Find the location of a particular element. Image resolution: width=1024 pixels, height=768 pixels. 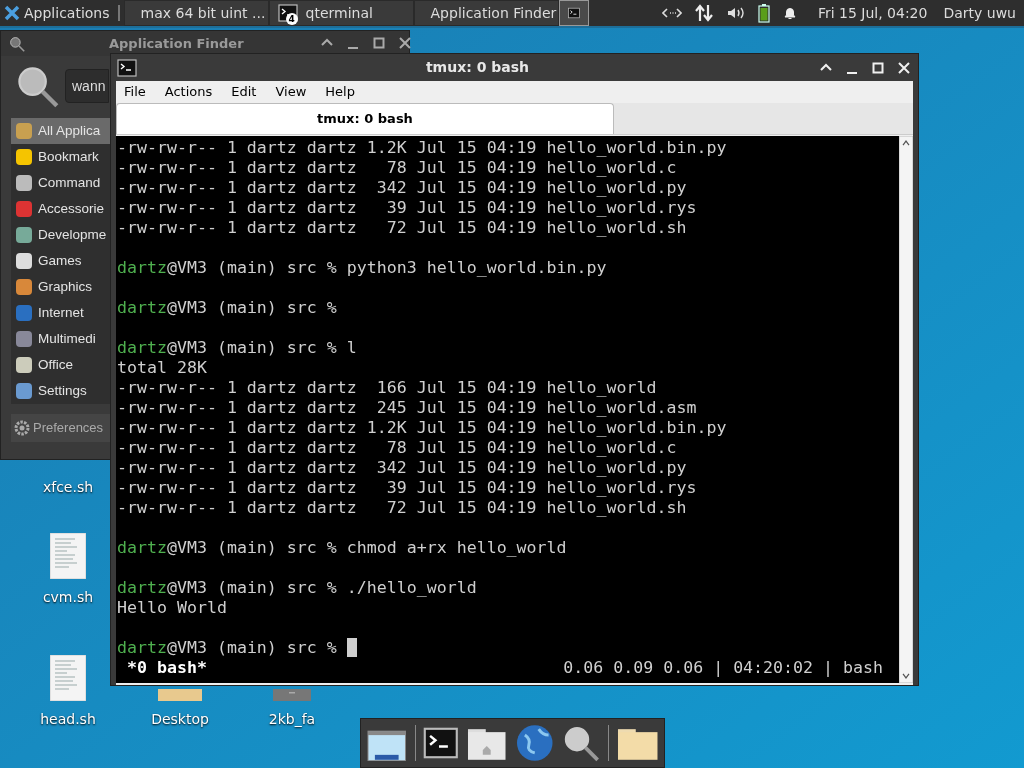

category-item: Accessorie is located at coordinates (60, 209).